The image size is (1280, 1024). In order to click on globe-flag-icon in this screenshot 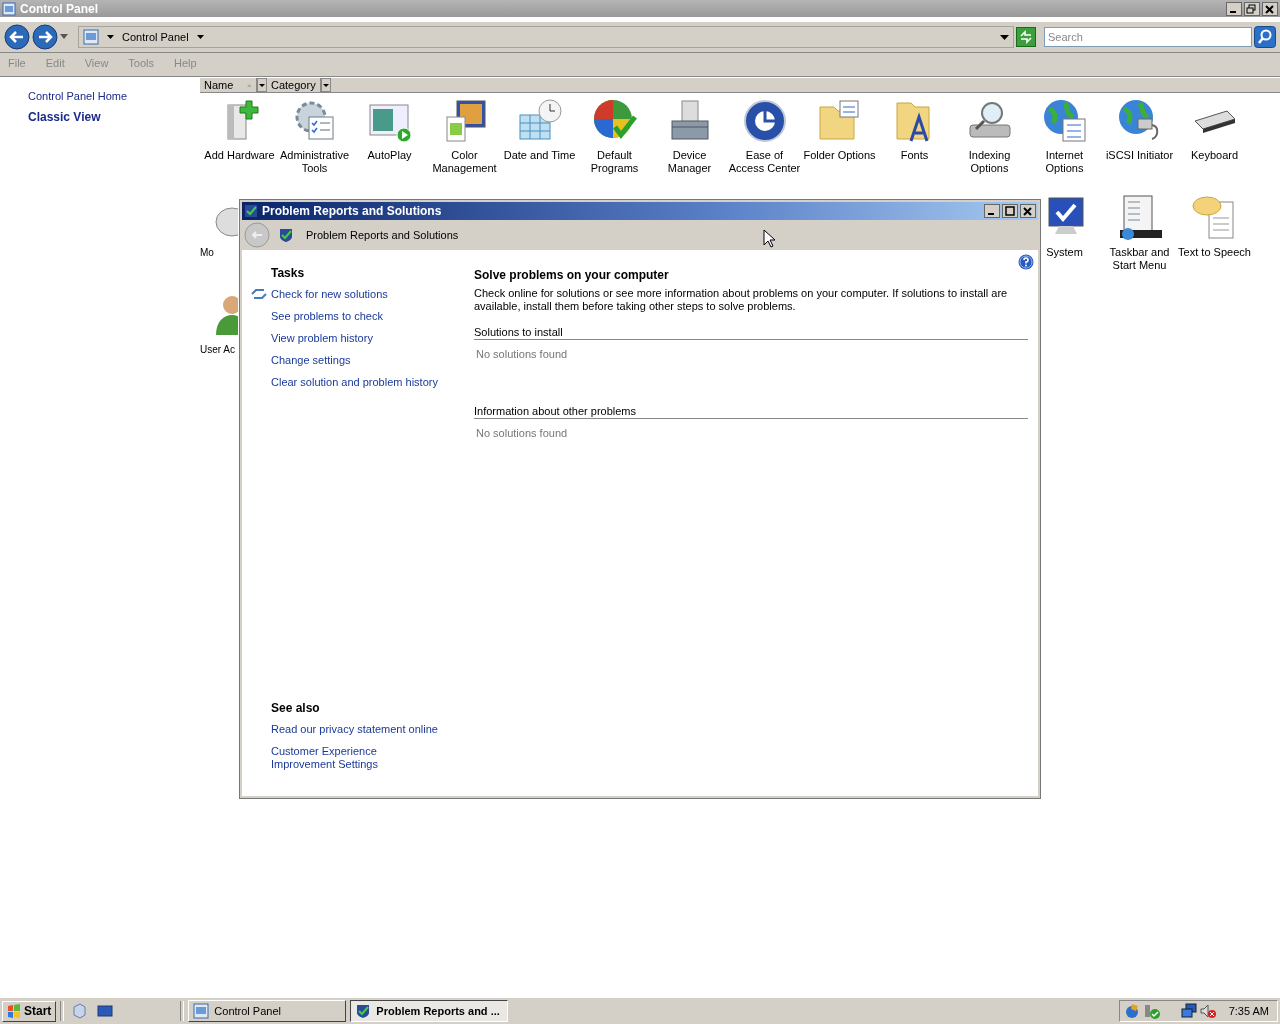, I will do `click(1131, 1011)`.